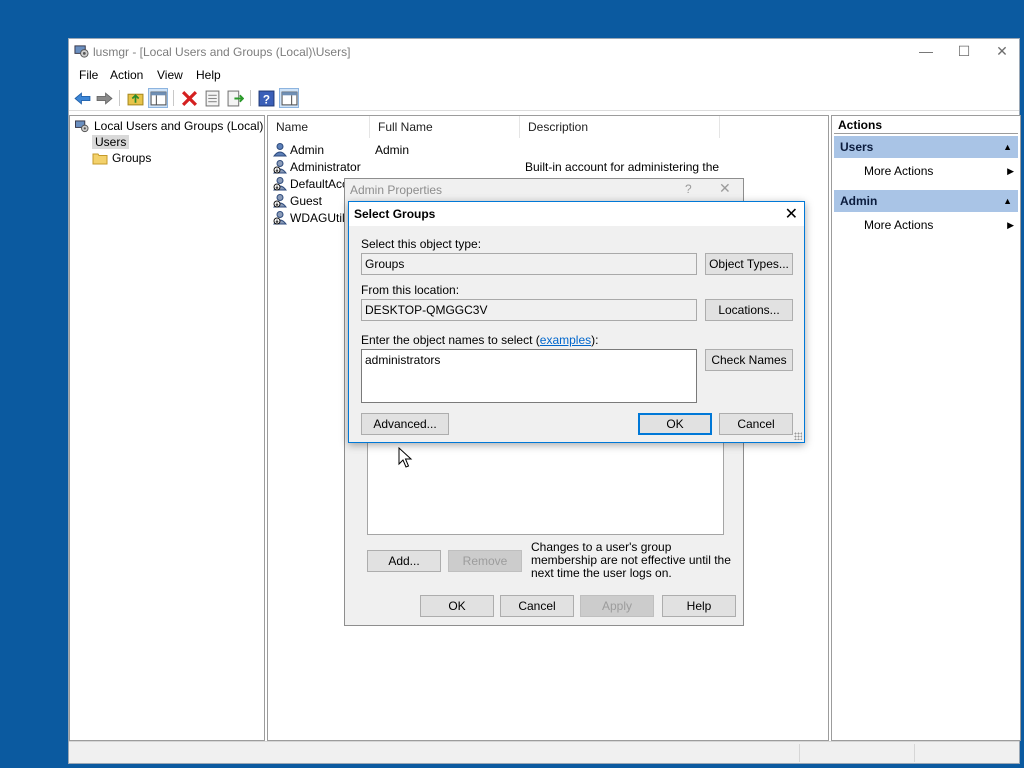  Describe the element at coordinates (280, 150) in the screenshot. I see `user-icon` at that location.